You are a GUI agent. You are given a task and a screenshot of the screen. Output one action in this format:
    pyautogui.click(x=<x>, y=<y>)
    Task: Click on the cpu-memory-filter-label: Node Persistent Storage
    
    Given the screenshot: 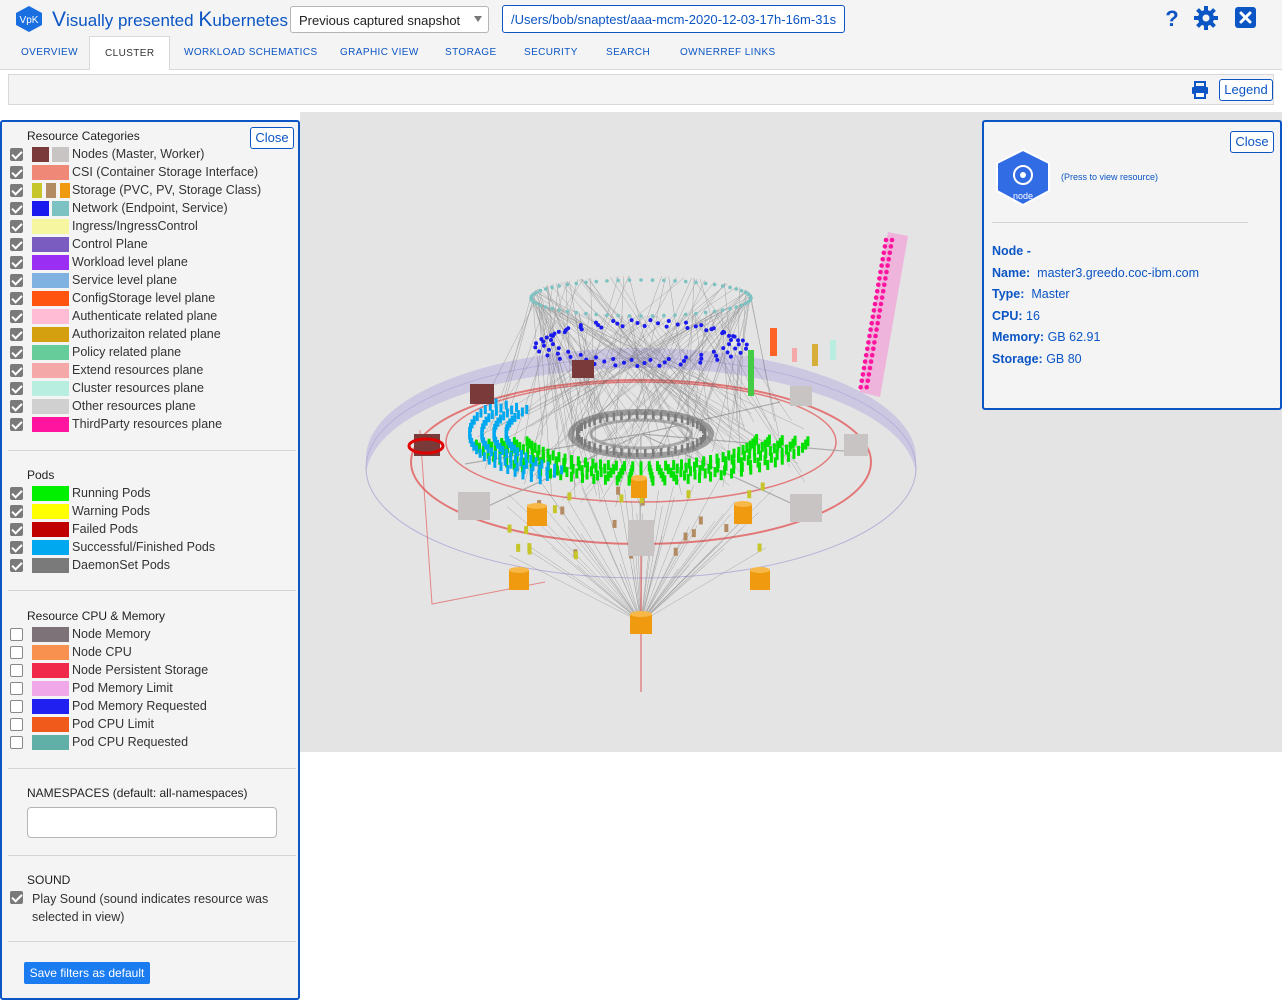 What is the action you would take?
    pyautogui.click(x=140, y=670)
    